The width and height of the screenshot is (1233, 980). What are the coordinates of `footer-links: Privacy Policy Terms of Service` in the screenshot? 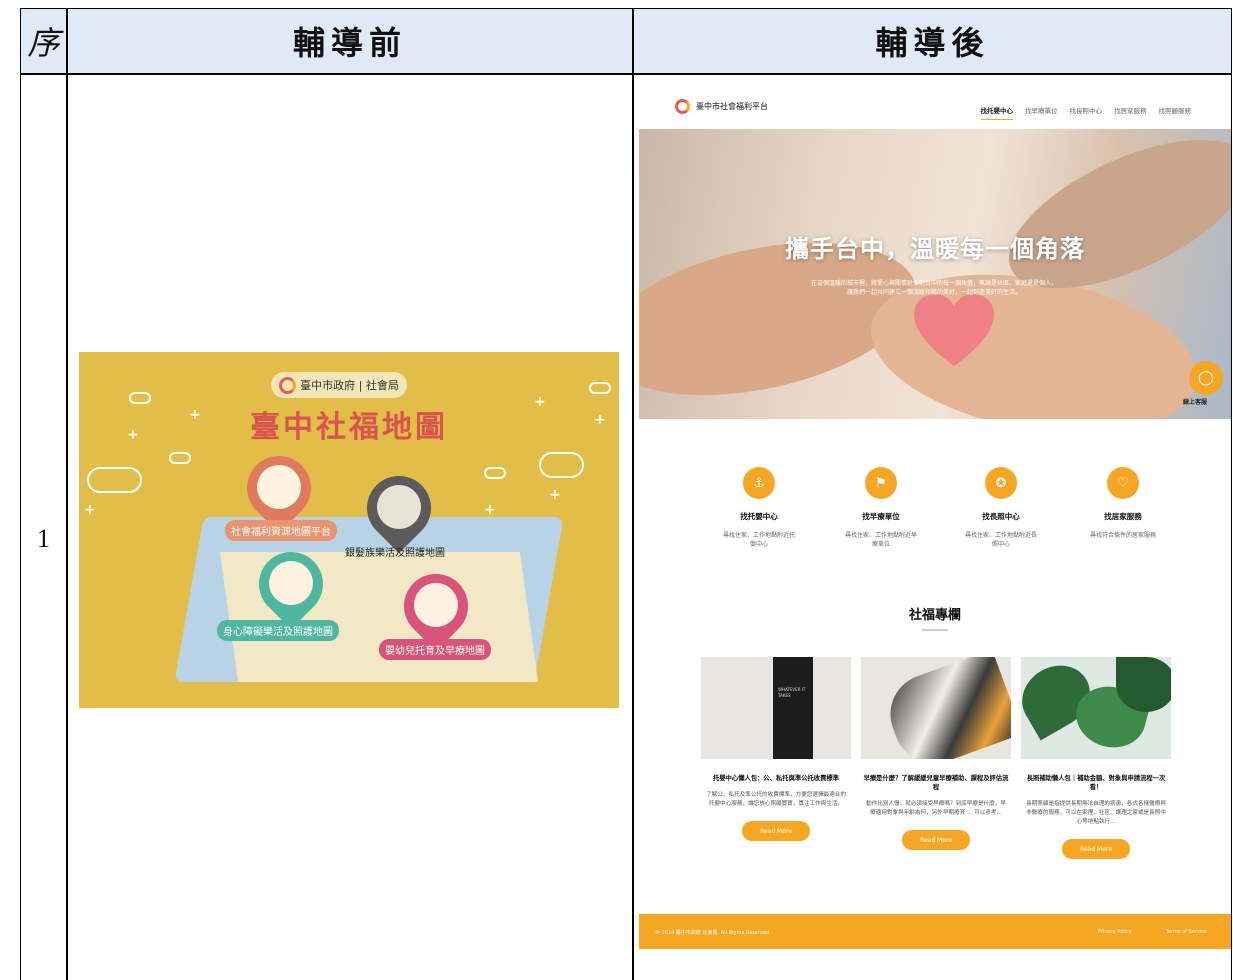 It's located at (1152, 932).